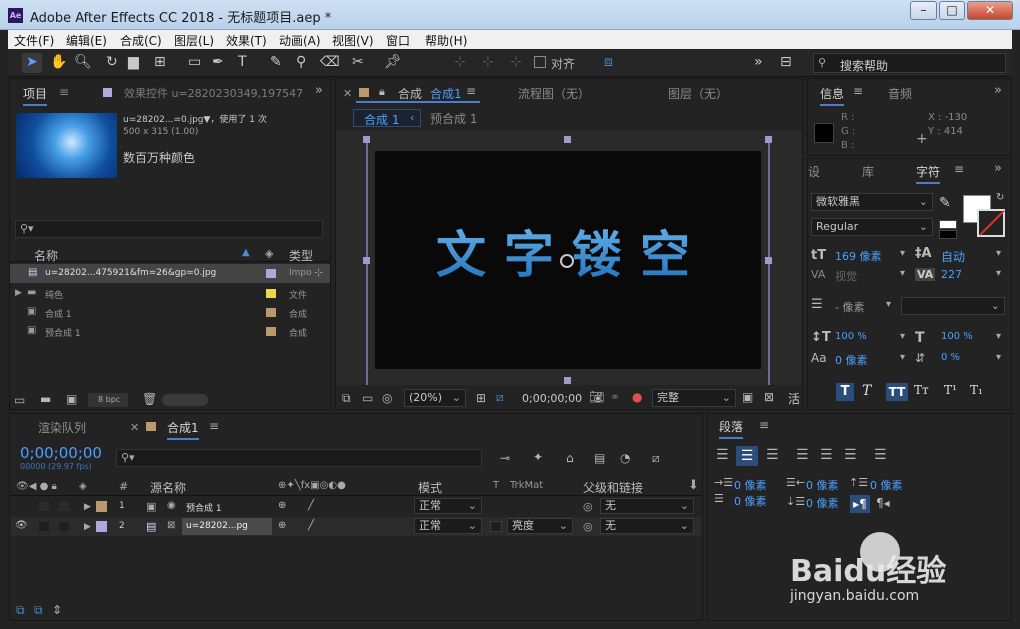  Describe the element at coordinates (170, 273) in the screenshot. I see `project-row-image: ▤ u=28202...475921&fm=26&gp=0.jpg Impo ⊹` at that location.